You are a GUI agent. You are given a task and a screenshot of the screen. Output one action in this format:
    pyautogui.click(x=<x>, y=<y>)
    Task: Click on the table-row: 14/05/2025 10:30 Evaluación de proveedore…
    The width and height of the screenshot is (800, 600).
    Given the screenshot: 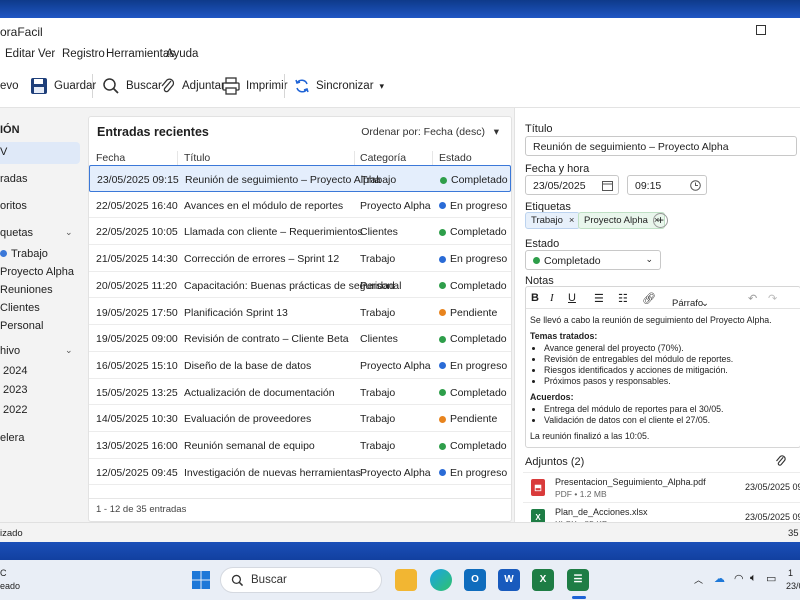 What is the action you would take?
    pyautogui.click(x=300, y=418)
    